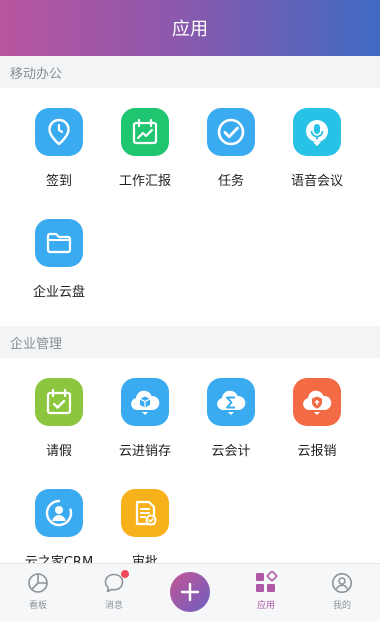 The width and height of the screenshot is (380, 621). I want to click on calendar-chart-icon, so click(145, 132).